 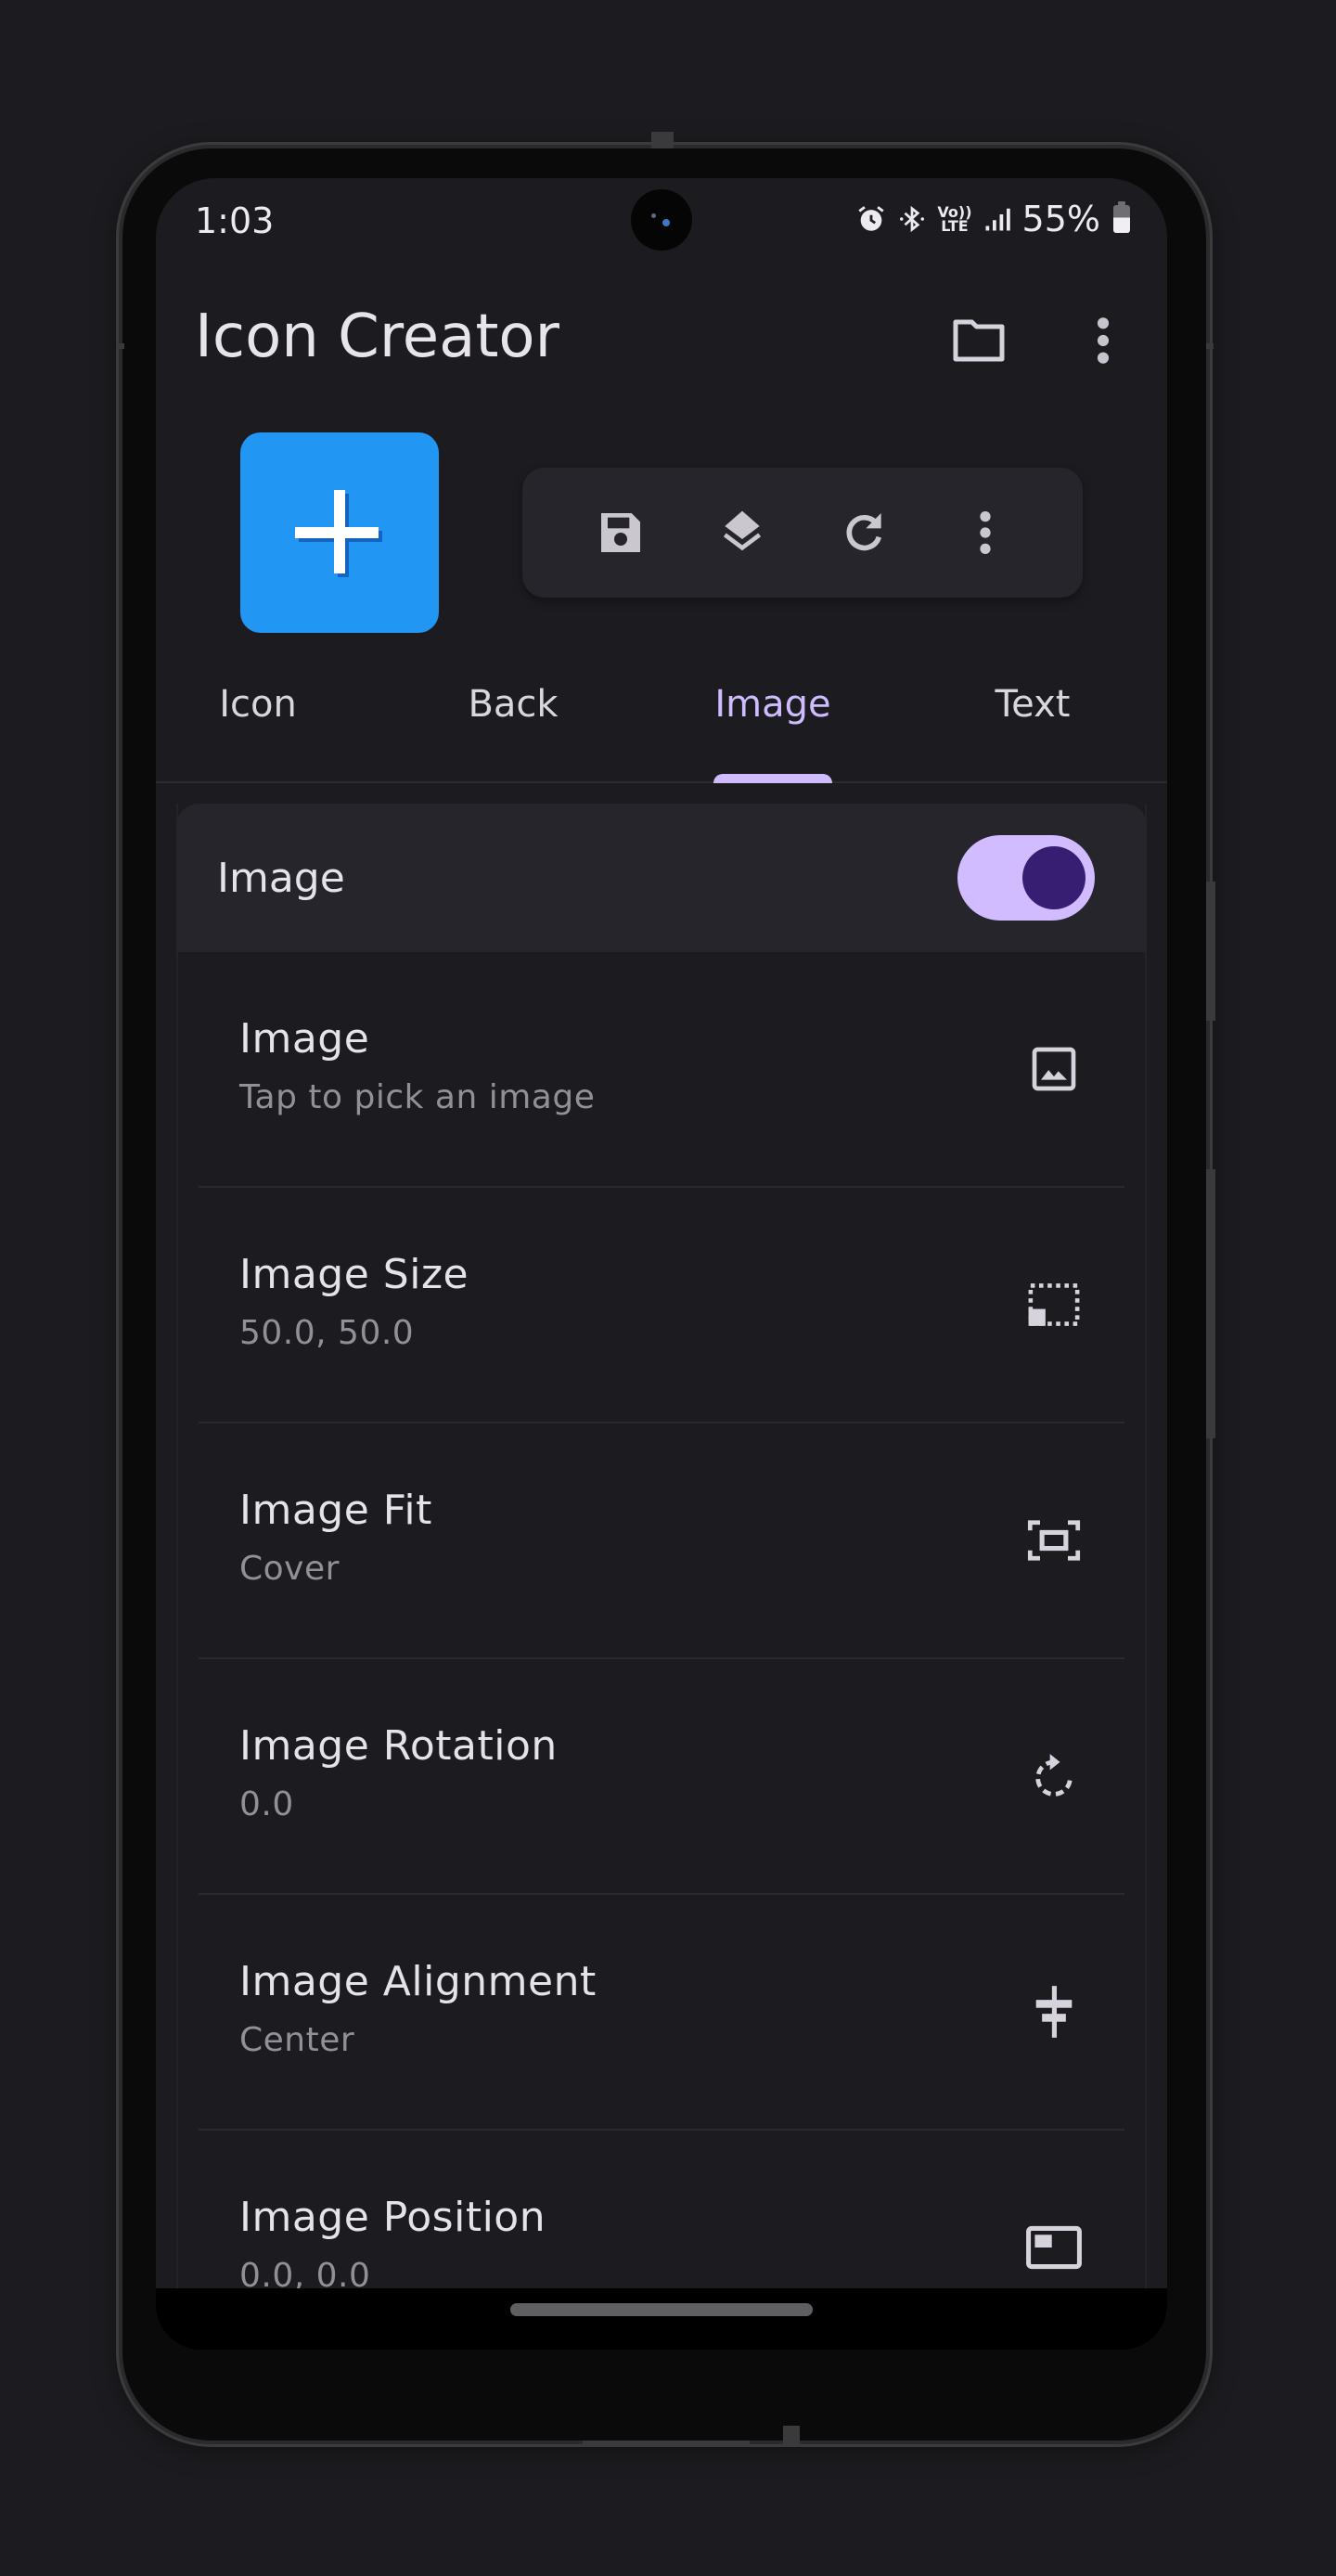 I want to click on item-subtitle: Center, so click(x=297, y=2040).